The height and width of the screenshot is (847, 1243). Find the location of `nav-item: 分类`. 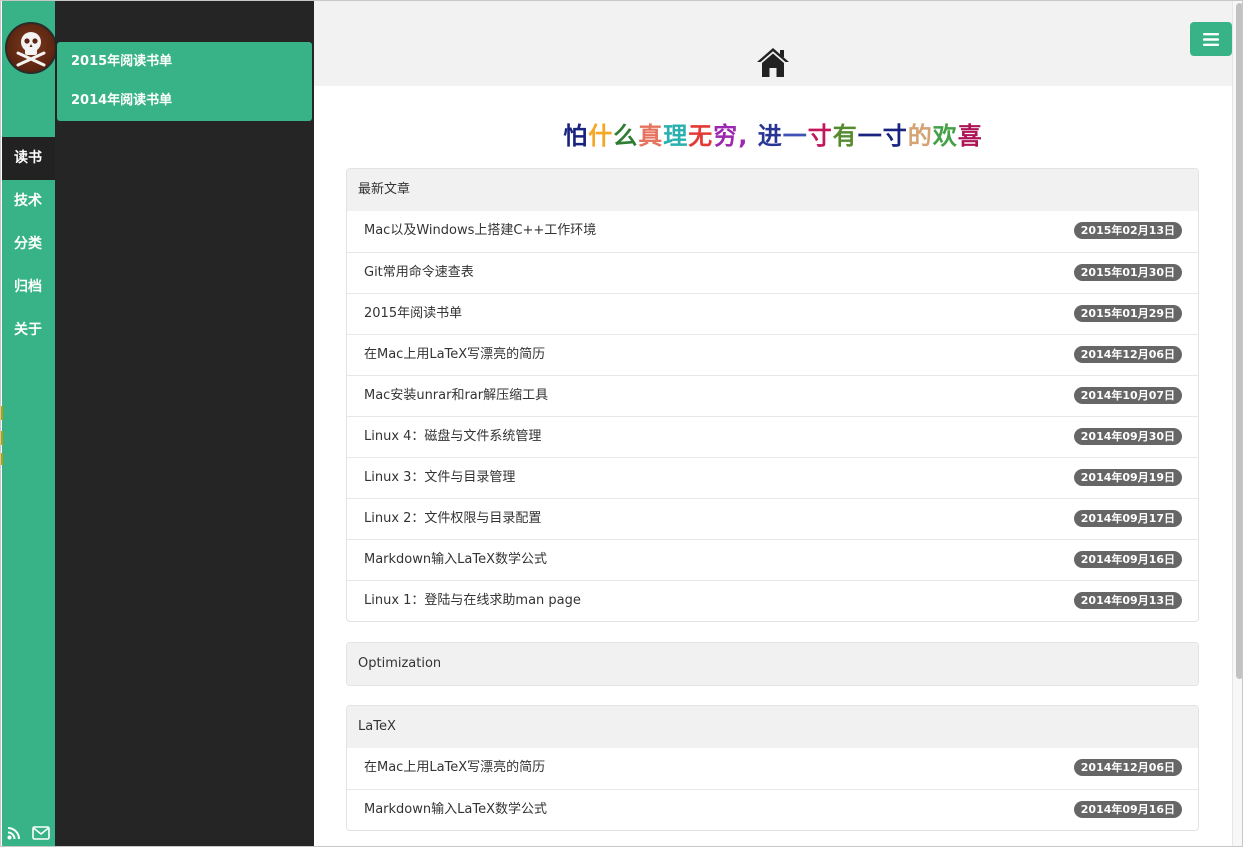

nav-item: 分类 is located at coordinates (28, 244).